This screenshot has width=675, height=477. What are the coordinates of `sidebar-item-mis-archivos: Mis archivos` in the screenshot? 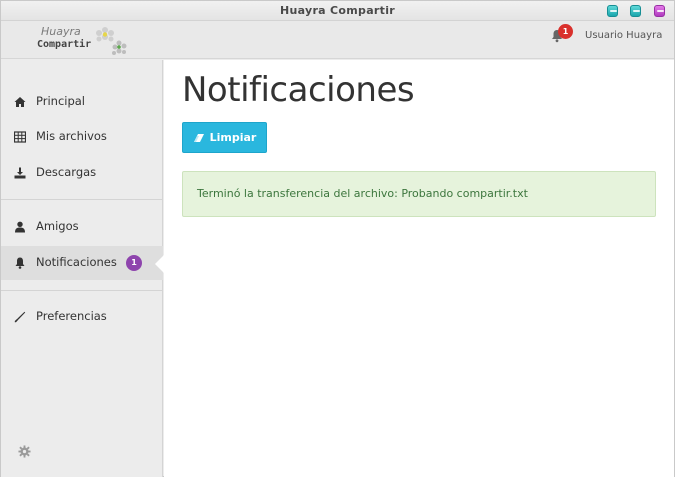 It's located at (82, 137).